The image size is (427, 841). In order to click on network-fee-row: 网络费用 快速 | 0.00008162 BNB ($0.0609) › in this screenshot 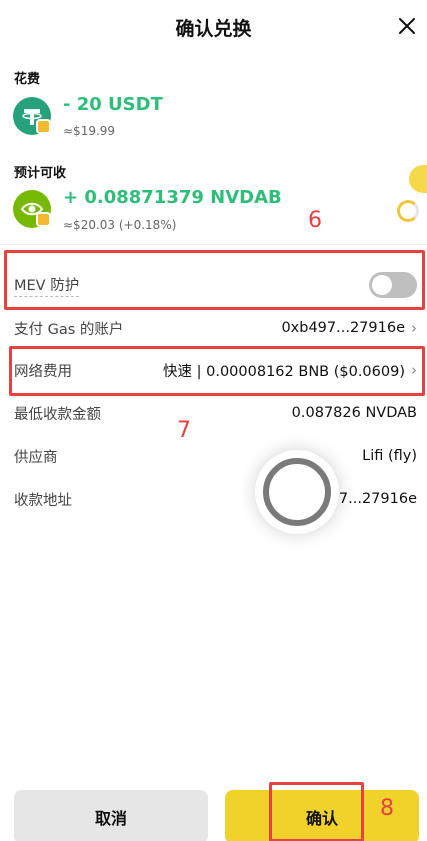, I will do `click(215, 370)`.